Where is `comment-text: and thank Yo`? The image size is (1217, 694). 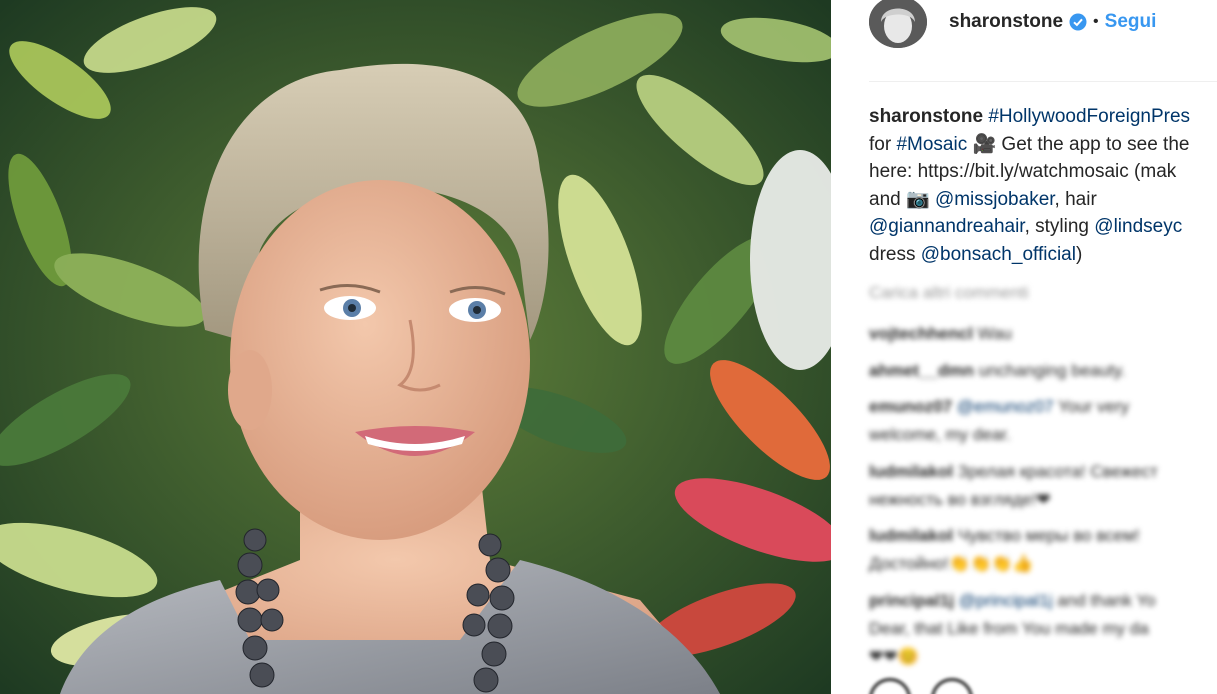 comment-text: and thank Yo is located at coordinates (1104, 600).